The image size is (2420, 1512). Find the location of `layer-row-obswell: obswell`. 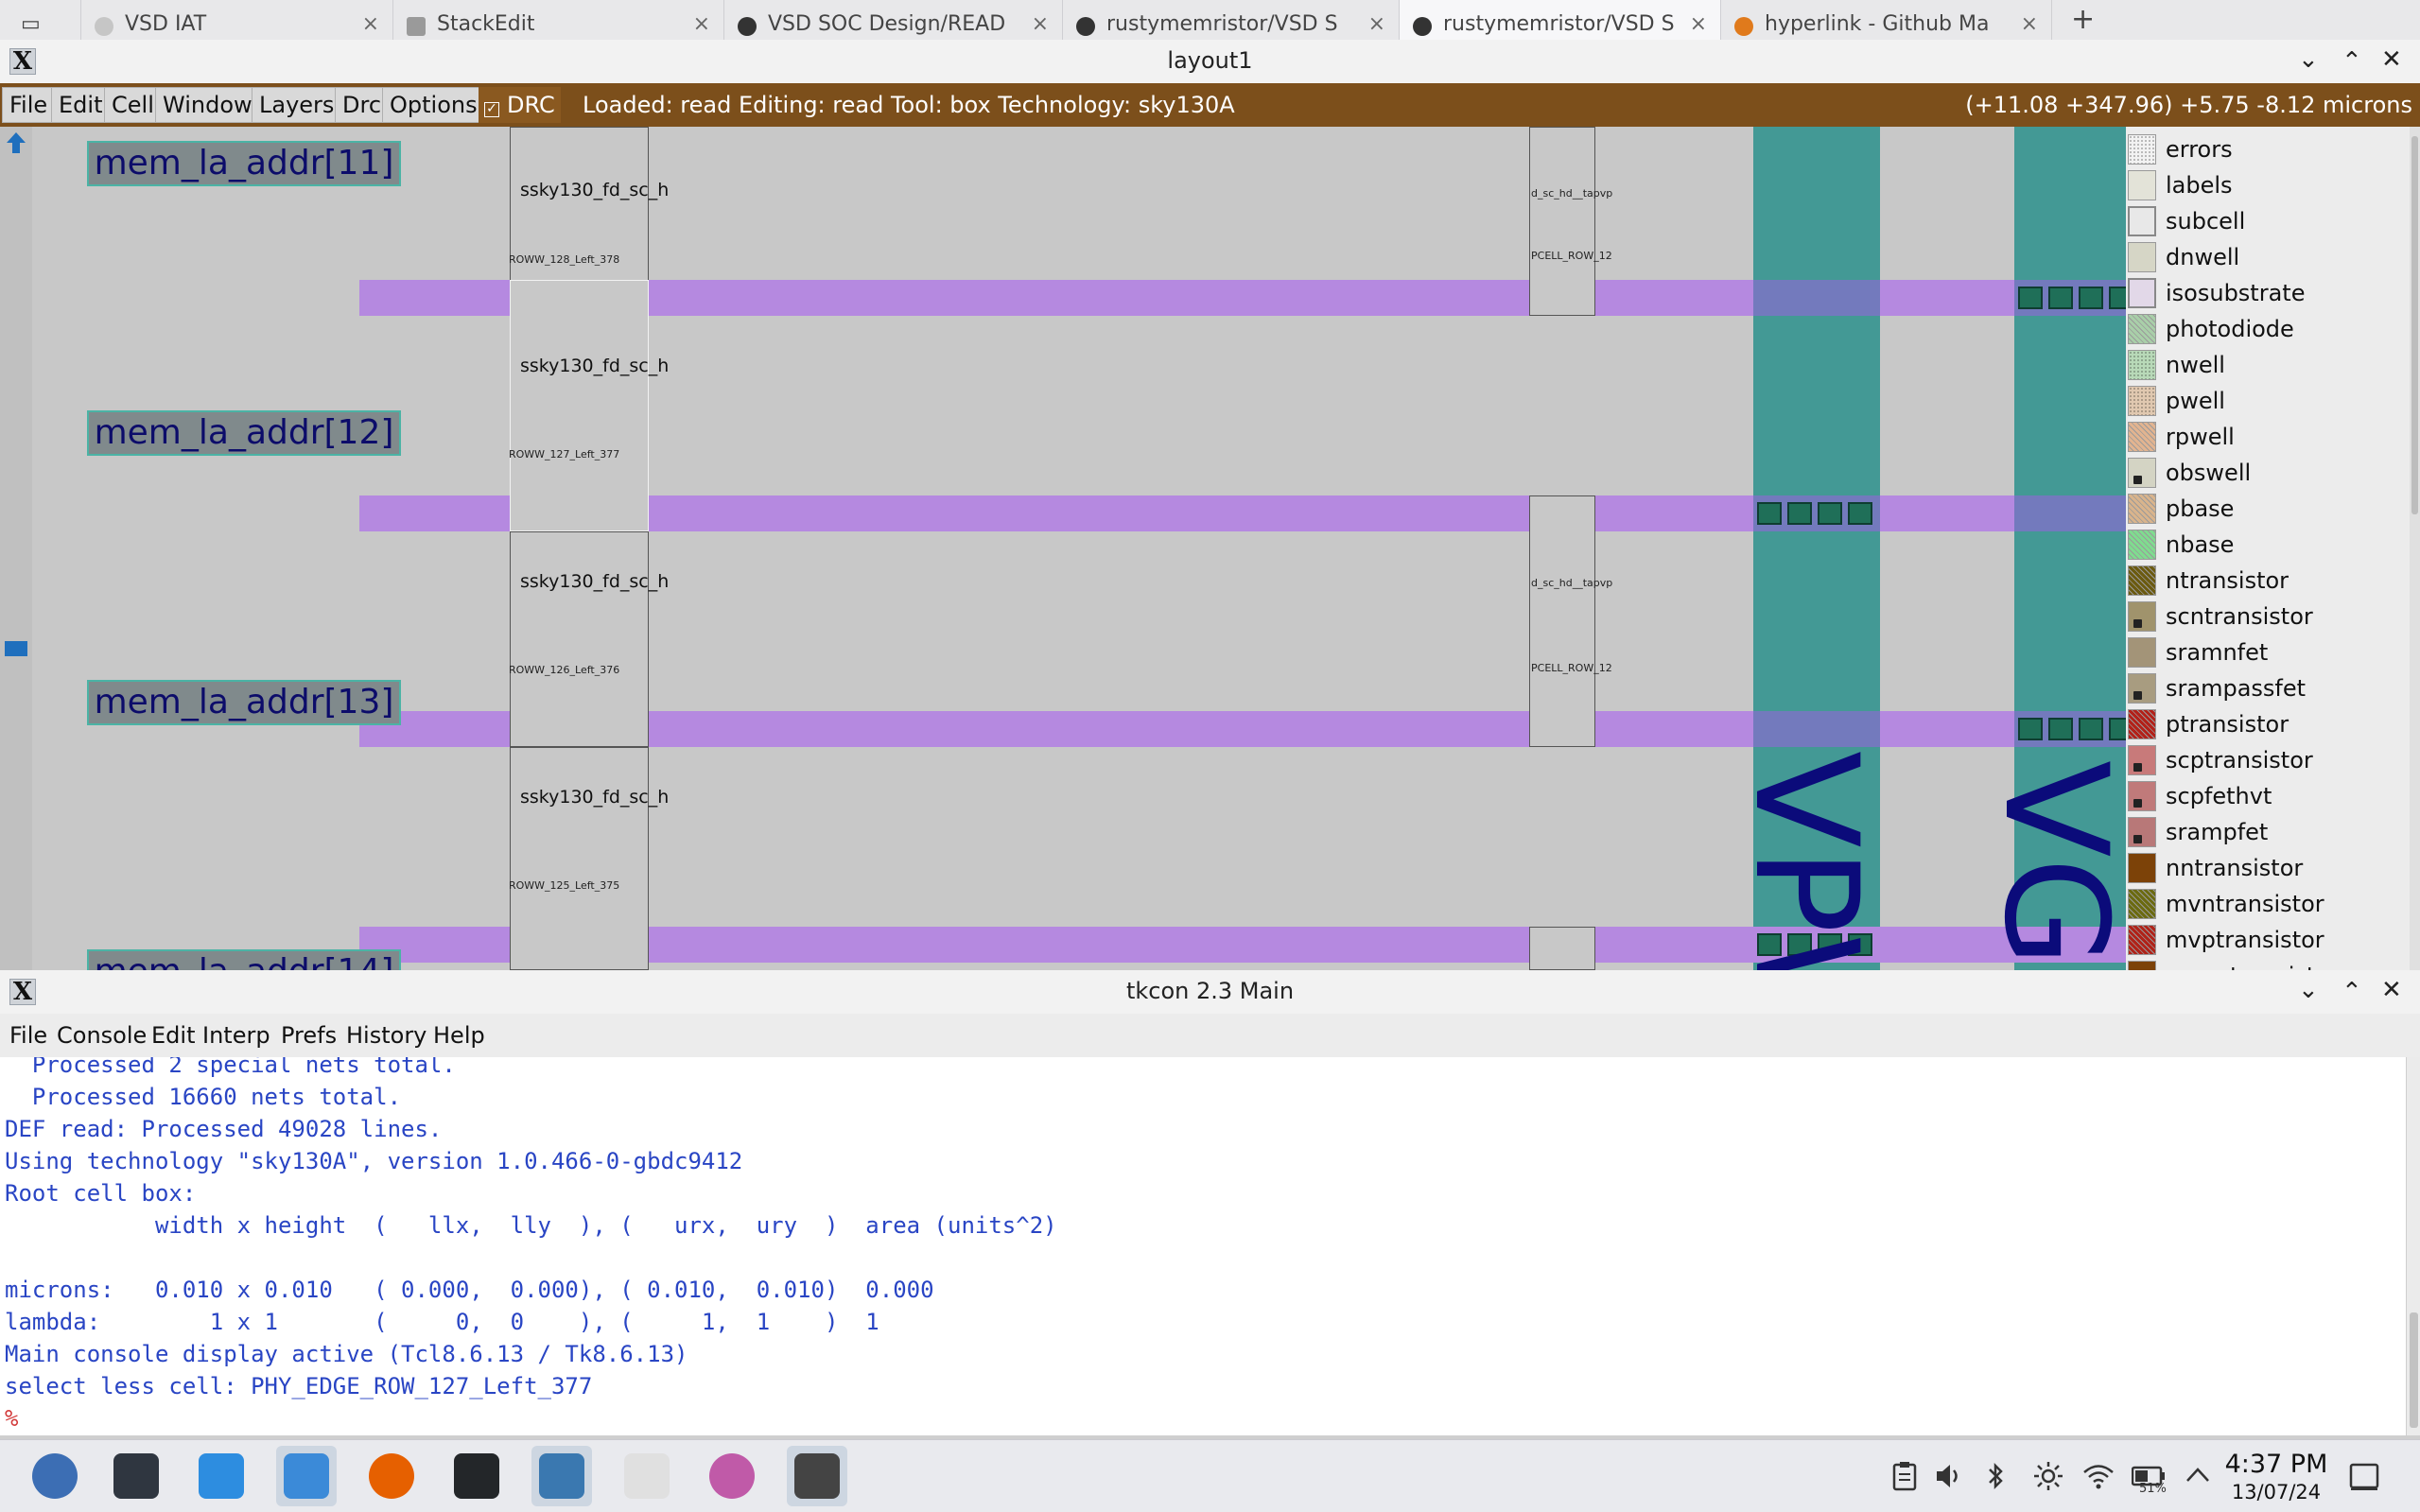

layer-row-obswell: obswell is located at coordinates (2189, 473).